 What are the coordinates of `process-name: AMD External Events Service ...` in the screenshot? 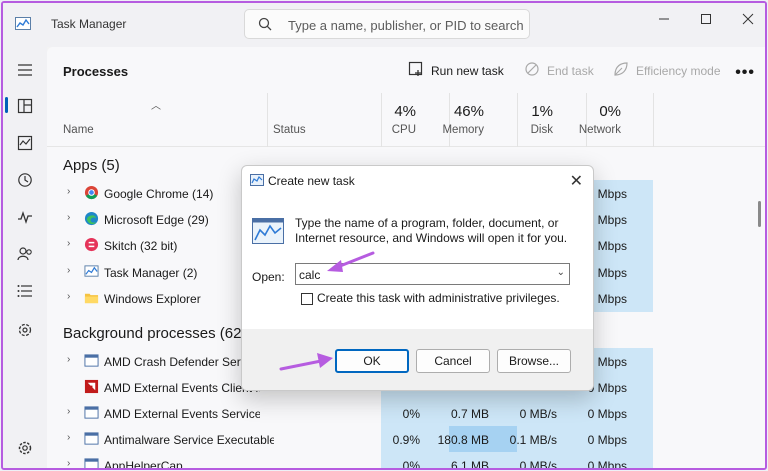 It's located at (182, 414).